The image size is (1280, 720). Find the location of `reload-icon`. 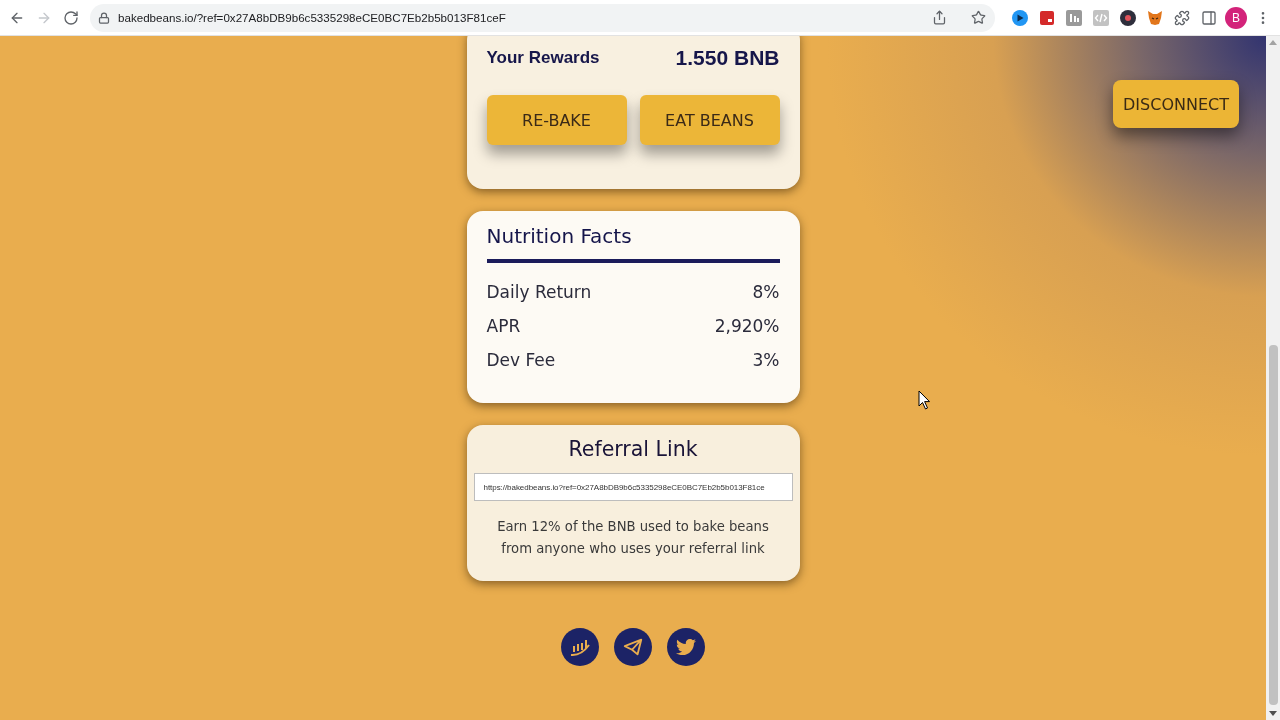

reload-icon is located at coordinates (71, 17).